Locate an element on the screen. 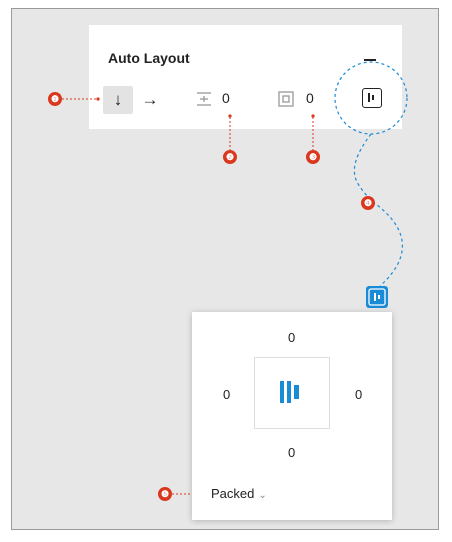 This screenshot has height=542, width=452. padding-top-value: 0 is located at coordinates (291, 337).